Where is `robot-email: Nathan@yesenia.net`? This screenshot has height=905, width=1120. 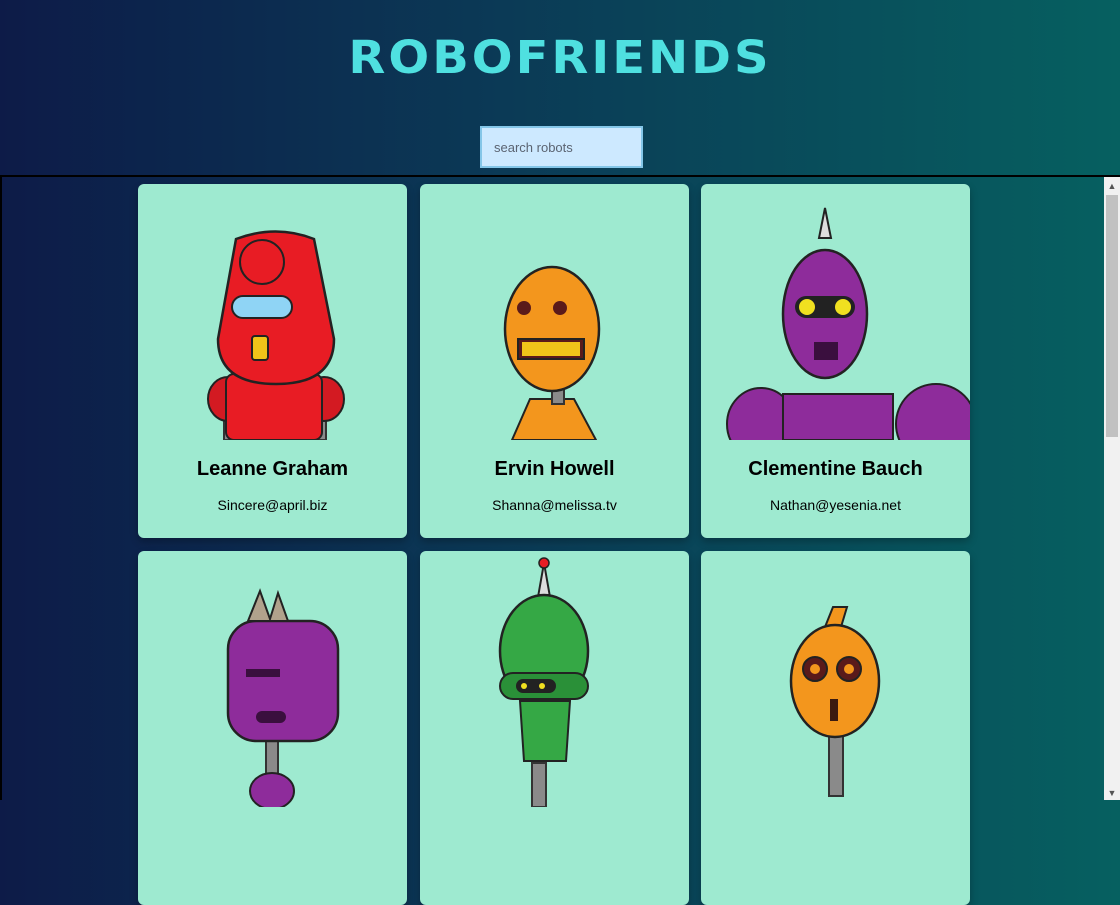 robot-email: Nathan@yesenia.net is located at coordinates (835, 505).